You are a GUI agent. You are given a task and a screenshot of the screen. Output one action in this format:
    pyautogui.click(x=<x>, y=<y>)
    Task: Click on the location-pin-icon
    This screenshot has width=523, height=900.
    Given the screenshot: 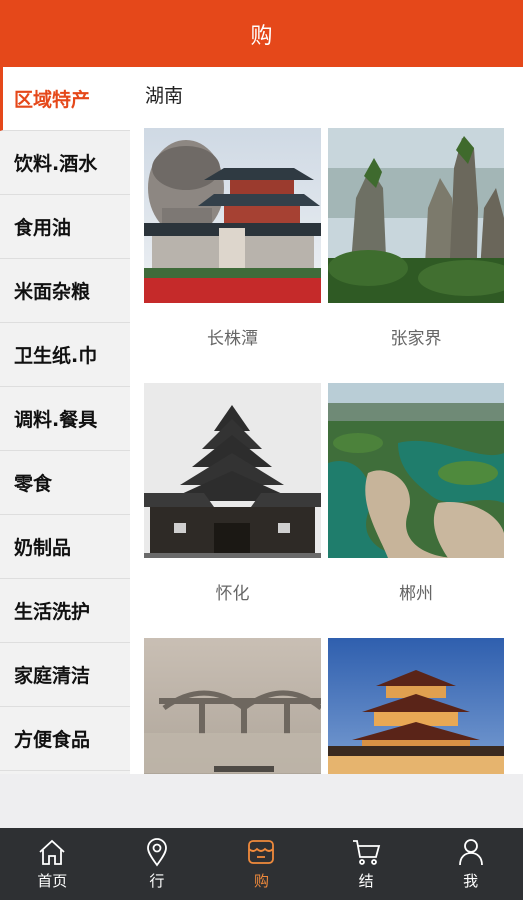 What is the action you would take?
    pyautogui.click(x=156, y=852)
    